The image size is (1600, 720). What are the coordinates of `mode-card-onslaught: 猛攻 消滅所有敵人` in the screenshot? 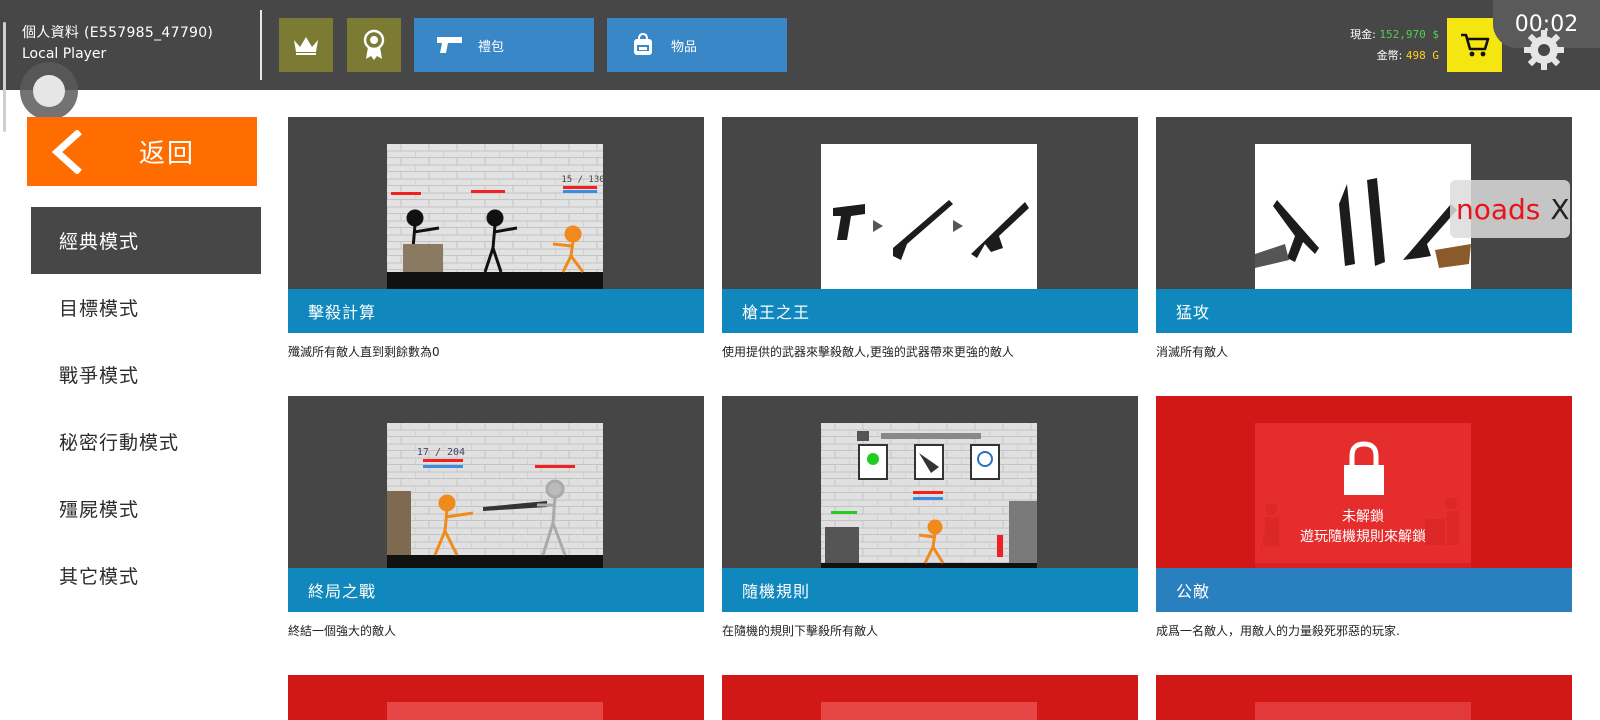 It's located at (1364, 240).